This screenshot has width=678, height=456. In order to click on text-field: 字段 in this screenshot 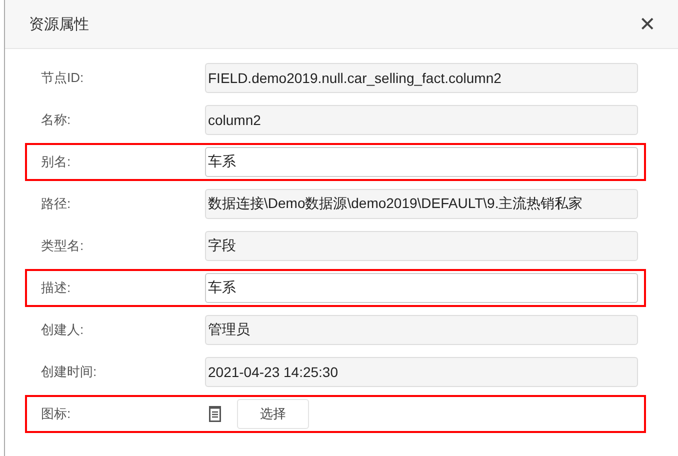, I will do `click(421, 246)`.